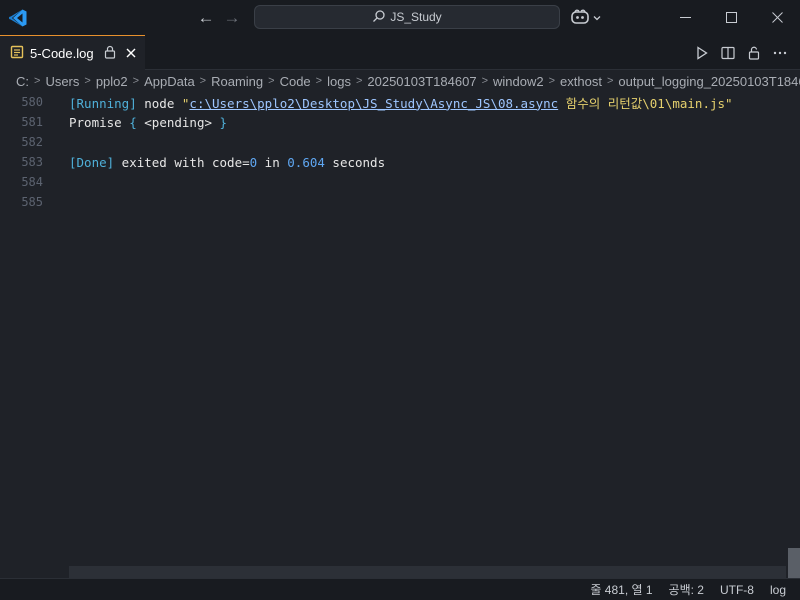  Describe the element at coordinates (223, 122) in the screenshot. I see `brace-close: }` at that location.